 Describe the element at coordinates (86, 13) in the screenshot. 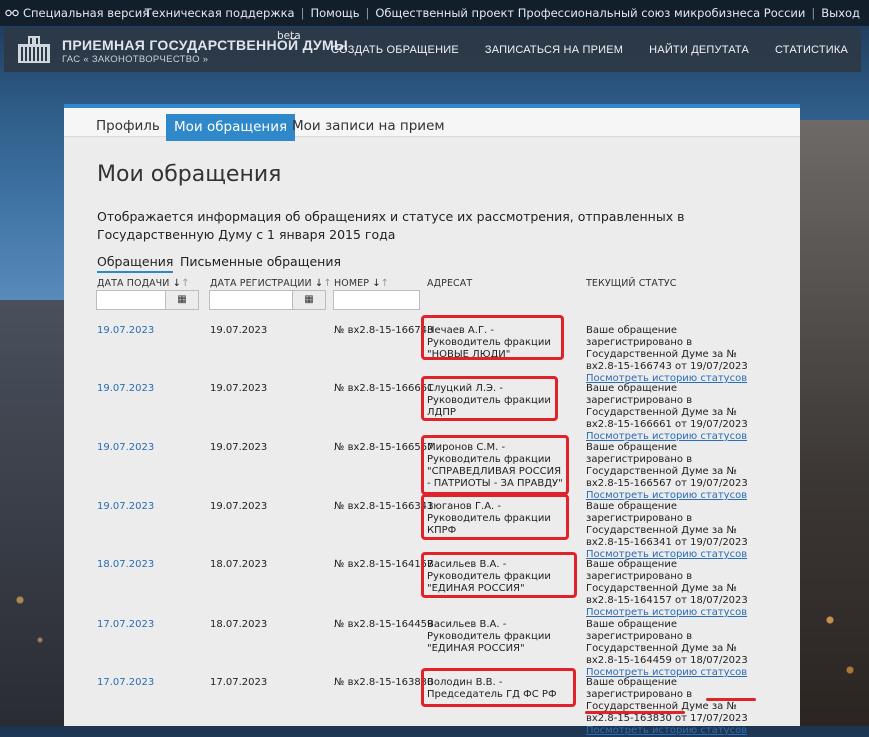

I see `special-version-label: Специальная версия` at that location.